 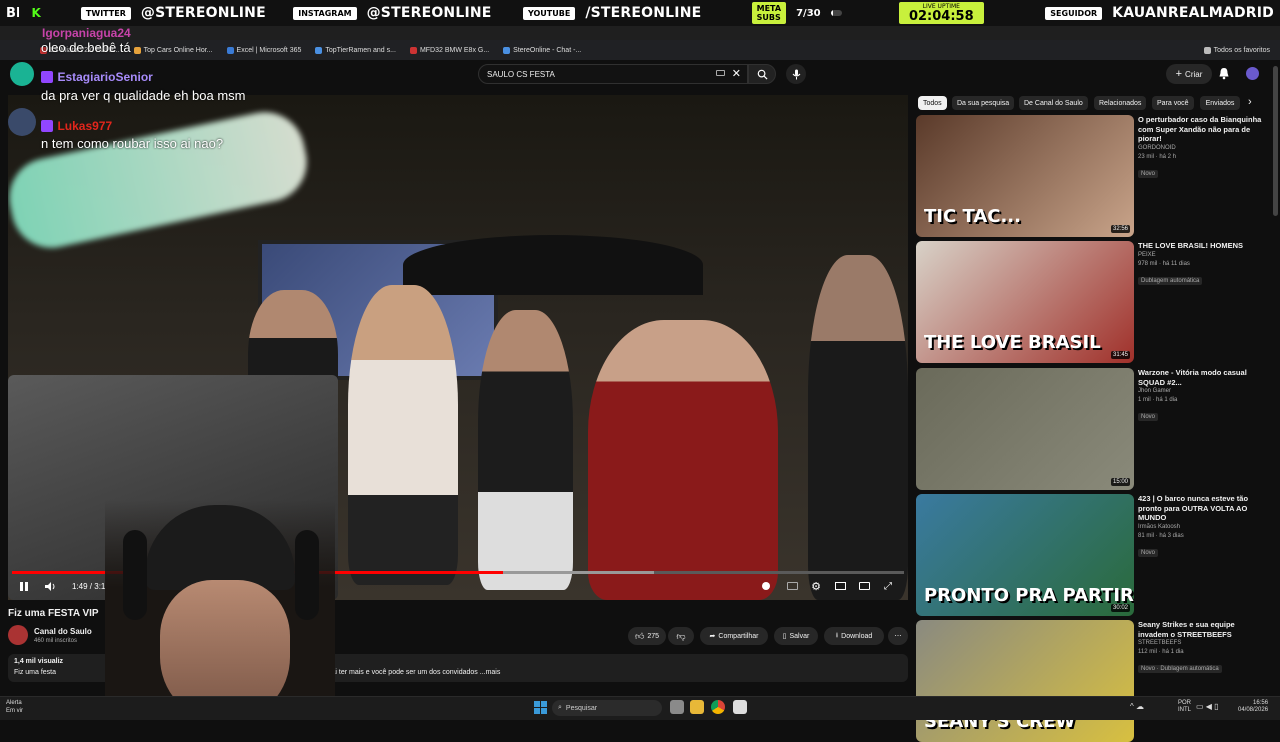 I want to click on autoplay-icon, so click(x=766, y=586).